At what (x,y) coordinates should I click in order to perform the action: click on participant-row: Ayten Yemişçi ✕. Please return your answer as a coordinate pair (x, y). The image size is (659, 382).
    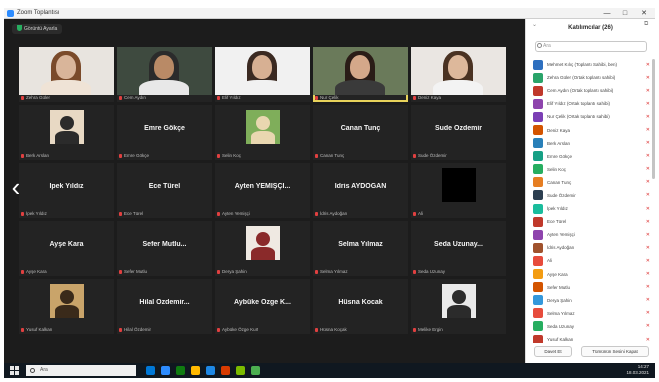
    Looking at the image, I should click on (591, 234).